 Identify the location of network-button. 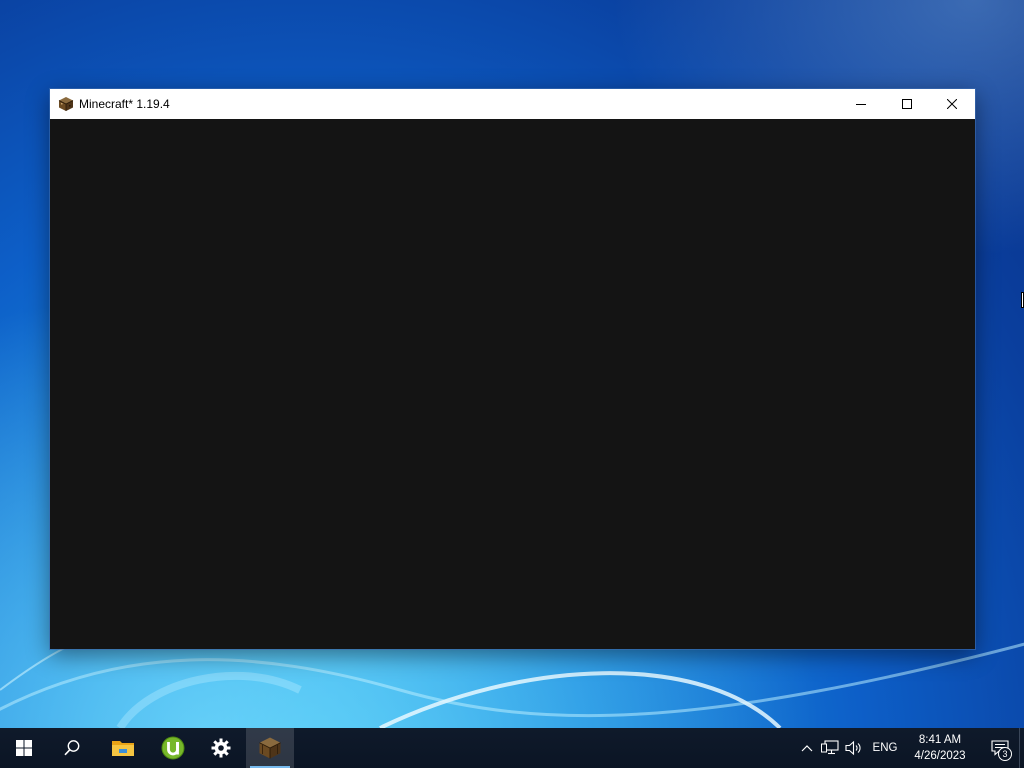
(830, 748).